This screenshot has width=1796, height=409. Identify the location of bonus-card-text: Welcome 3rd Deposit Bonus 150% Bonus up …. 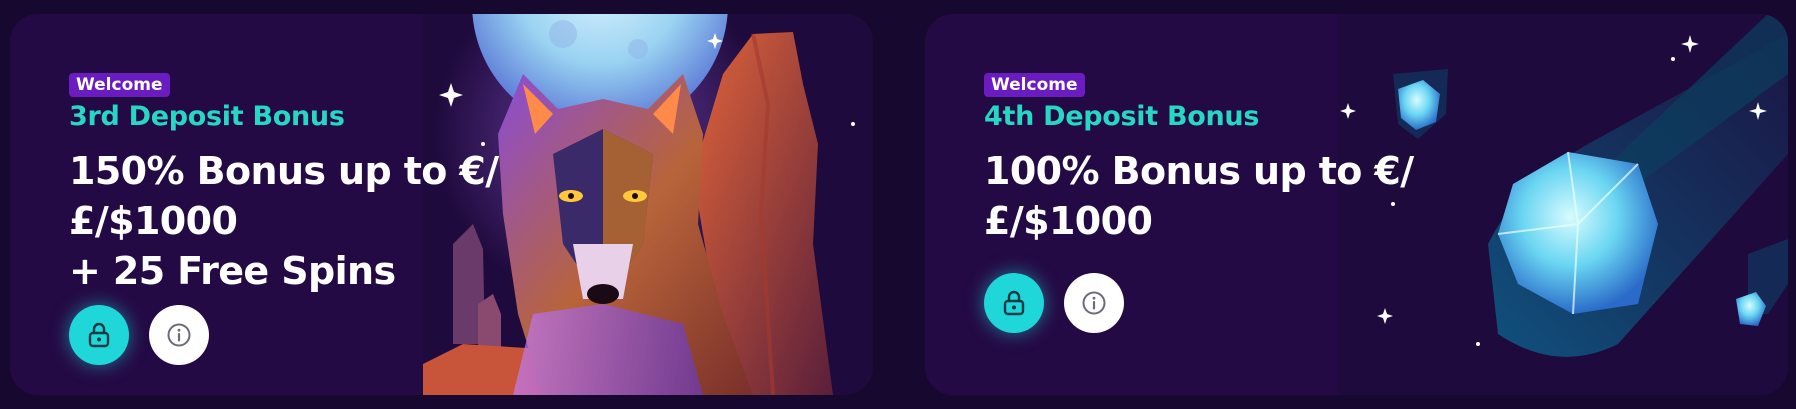
(284, 184).